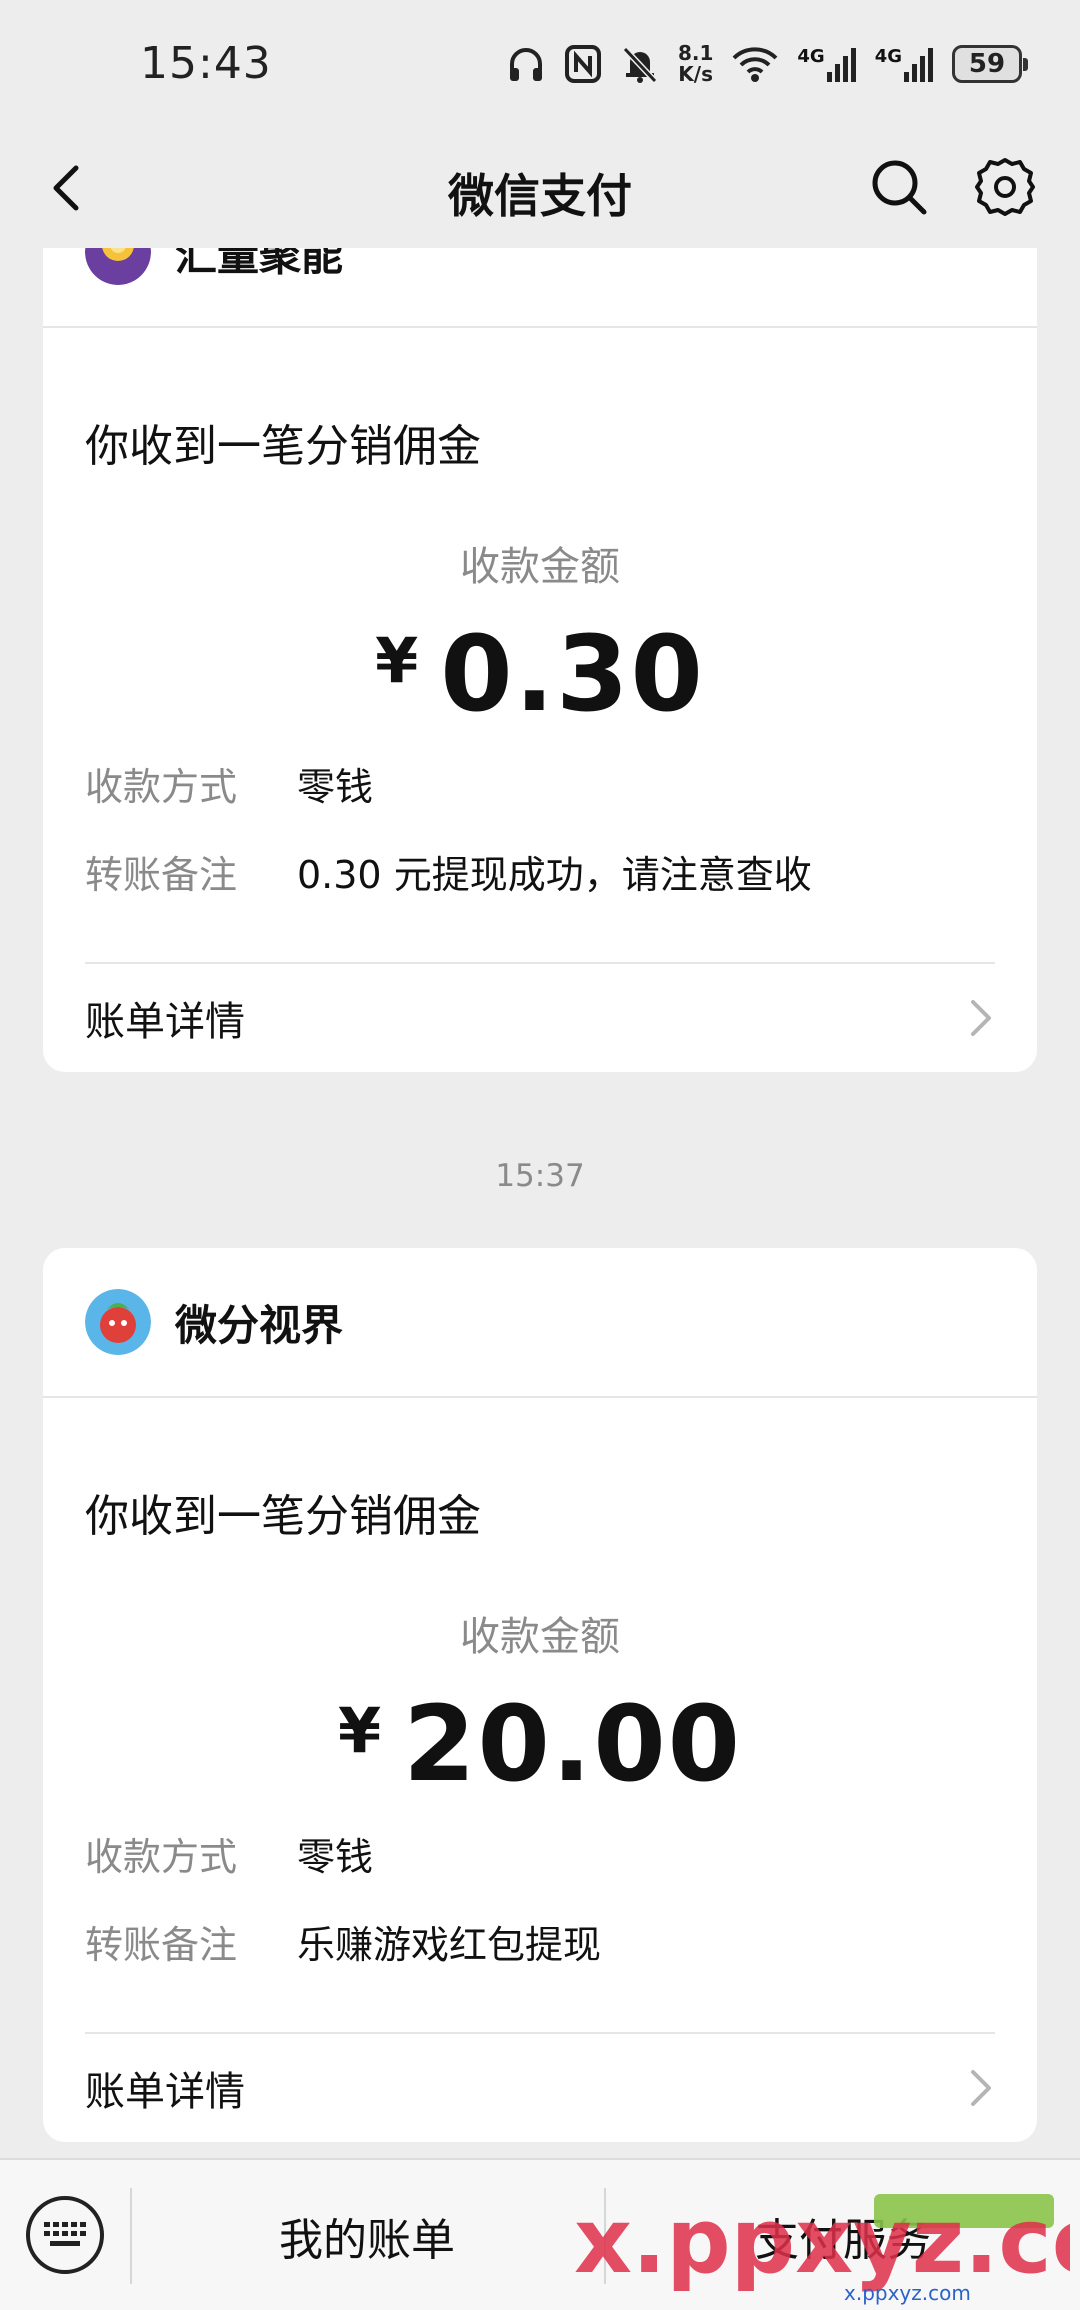 The image size is (1080, 2310). I want to click on status-time: 15:43, so click(206, 63).